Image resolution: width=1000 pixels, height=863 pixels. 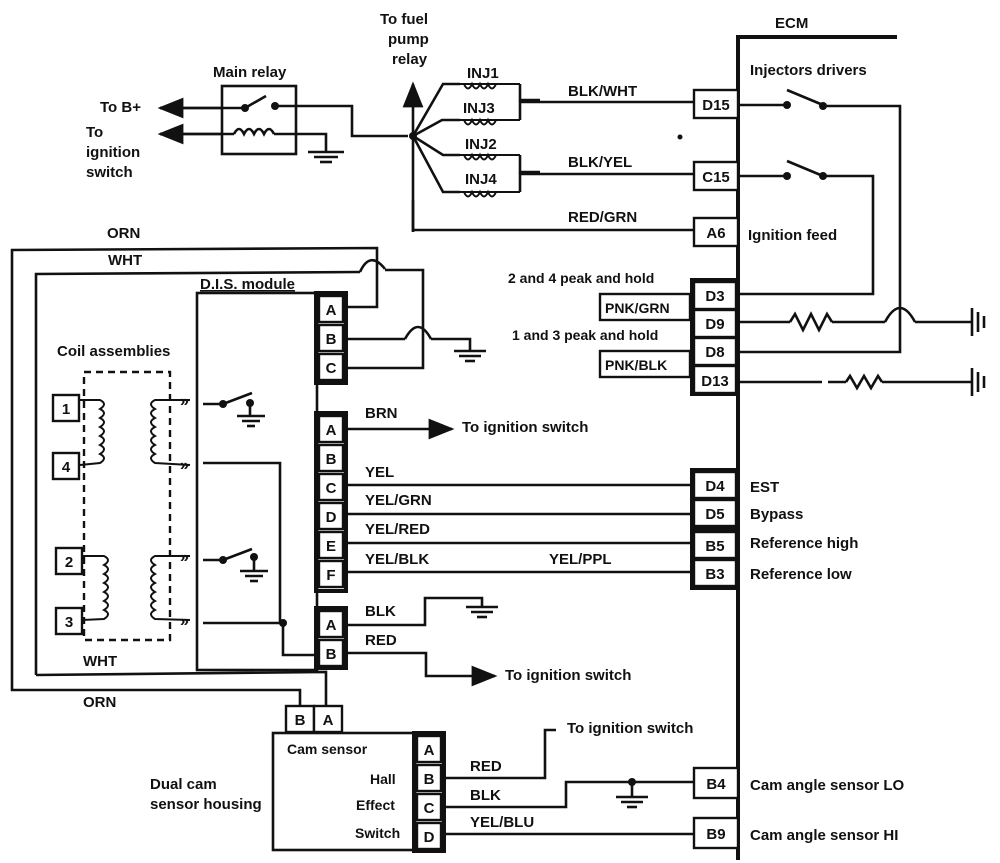 What do you see at coordinates (636, 365) in the screenshot?
I see `wire-label-pnk-blk: PNK/BLK` at bounding box center [636, 365].